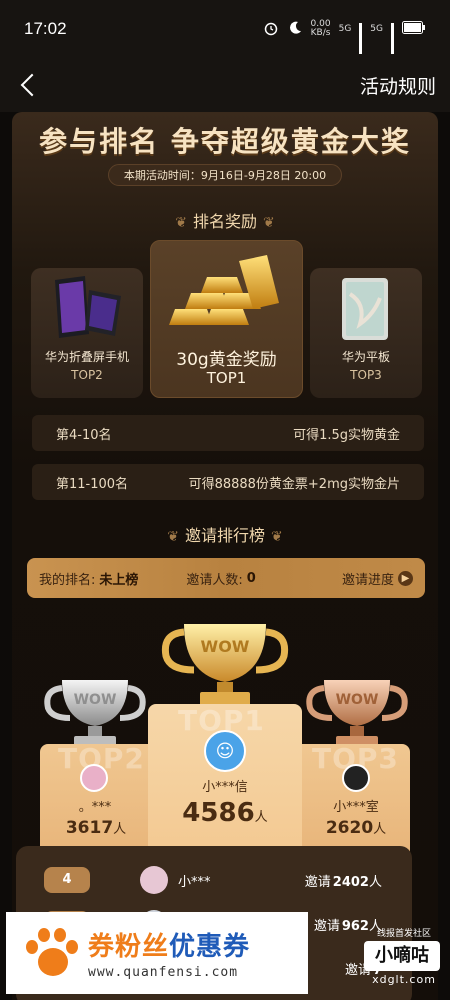 This screenshot has width=450, height=1000. I want to click on foldable-phone-image, so click(88, 307).